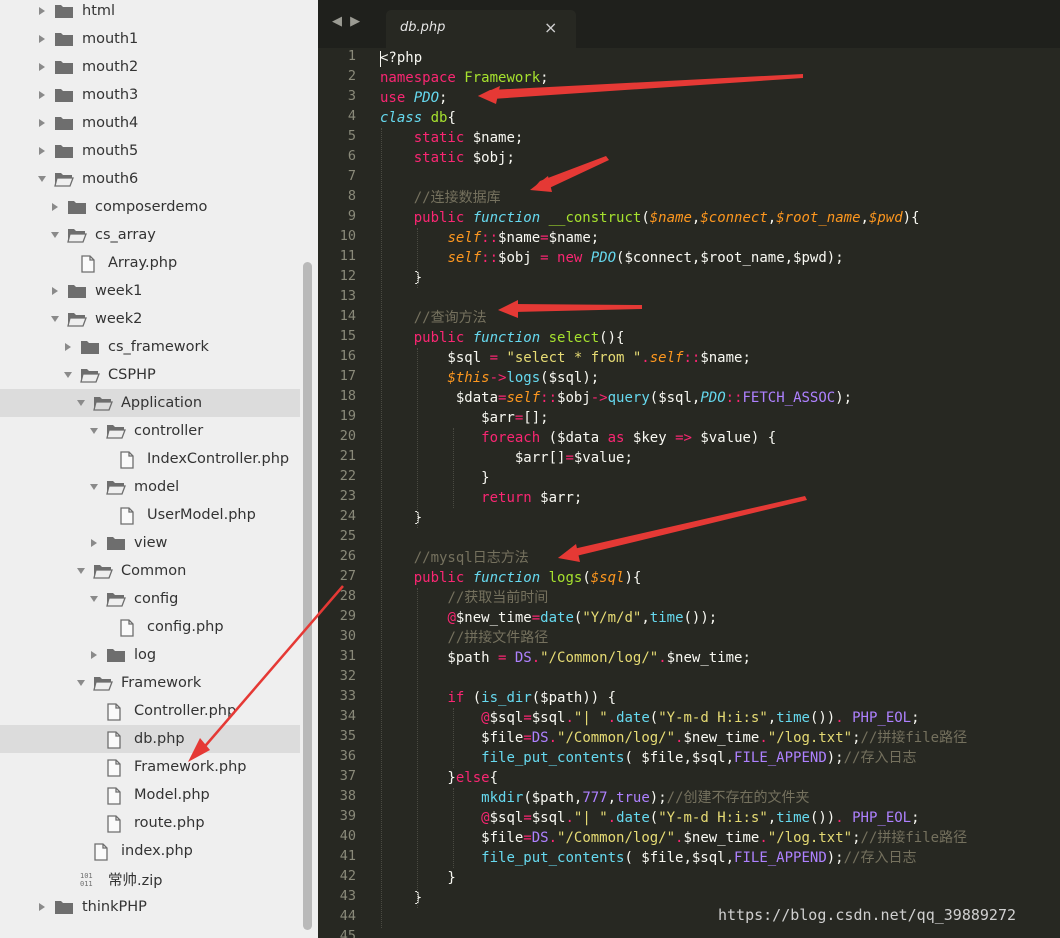  What do you see at coordinates (150, 431) in the screenshot?
I see `tree-item-controller: controller` at bounding box center [150, 431].